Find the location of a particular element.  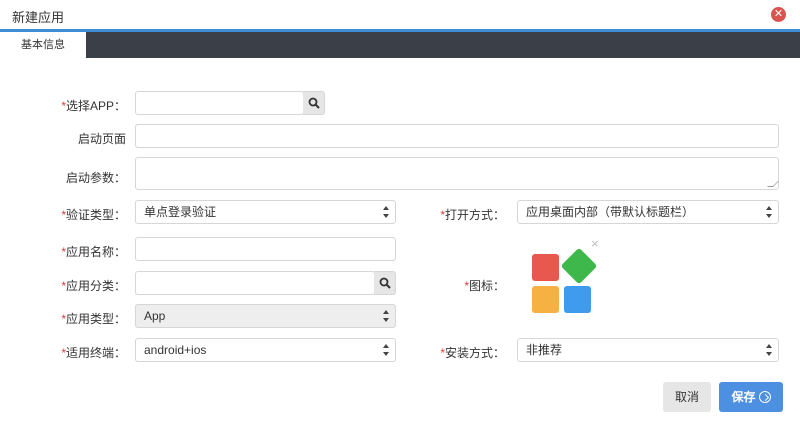

open-mode-select: 应用桌面内部（带默认标题栏） is located at coordinates (648, 212).